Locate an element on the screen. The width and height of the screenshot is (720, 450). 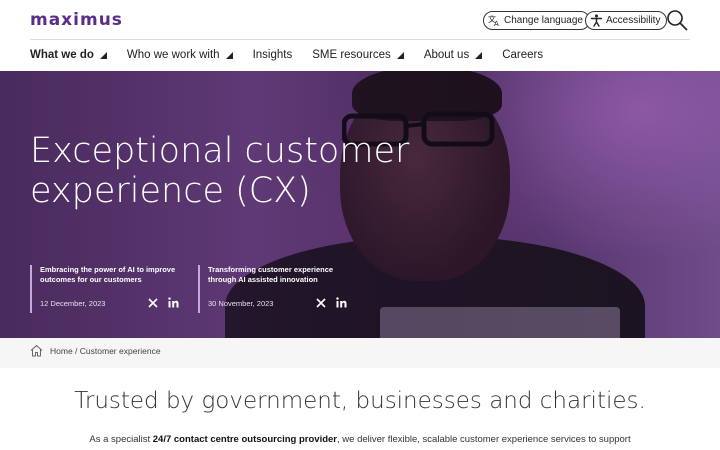
insight-card-date: 30 November, 2023 is located at coordinates (241, 303).